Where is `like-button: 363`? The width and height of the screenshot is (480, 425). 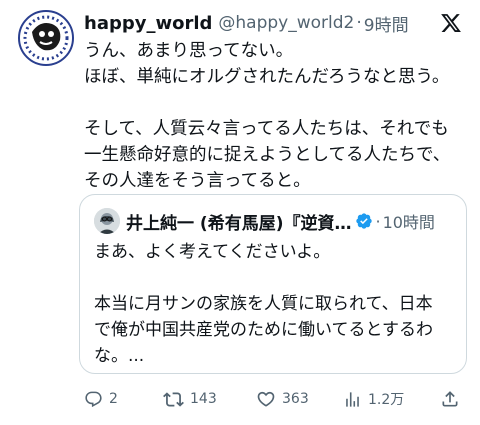
like-button: 363 is located at coordinates (299, 399).